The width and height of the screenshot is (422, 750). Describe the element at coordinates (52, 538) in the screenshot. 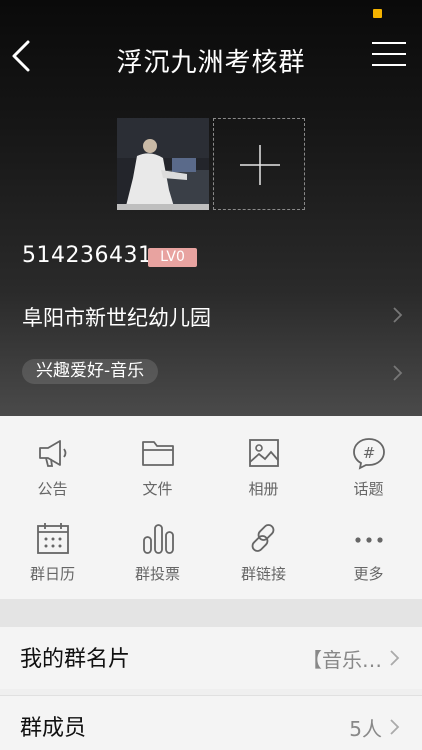

I see `calendar-icon` at that location.